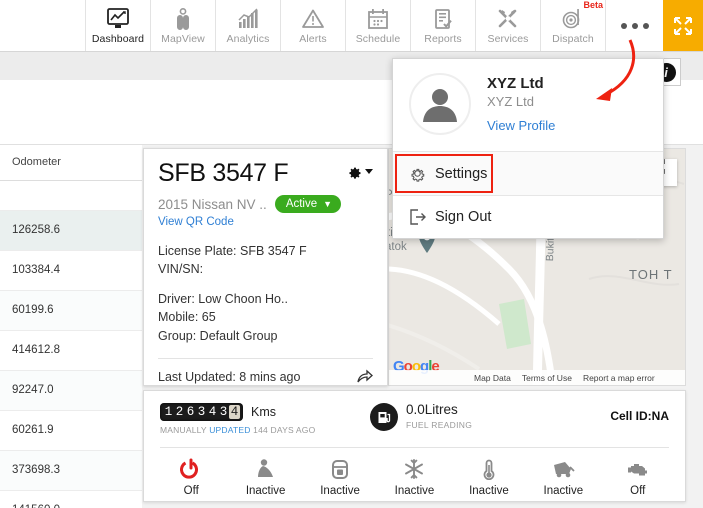 The image size is (703, 508). I want to click on table-row: 414612.83, so click(71, 350).